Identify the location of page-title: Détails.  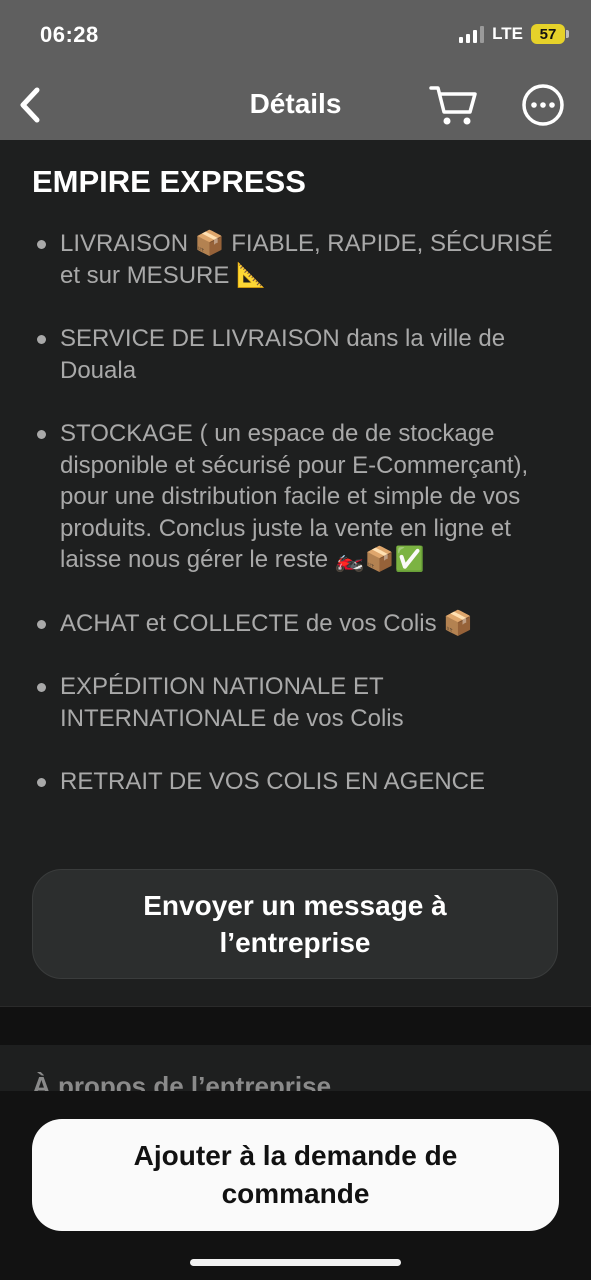
(295, 103).